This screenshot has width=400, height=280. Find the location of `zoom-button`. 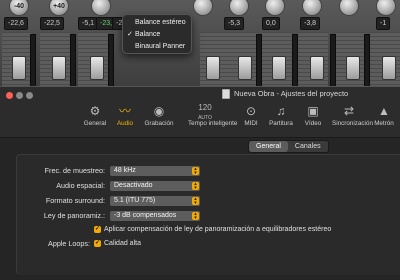

zoom-button is located at coordinates (29, 95).